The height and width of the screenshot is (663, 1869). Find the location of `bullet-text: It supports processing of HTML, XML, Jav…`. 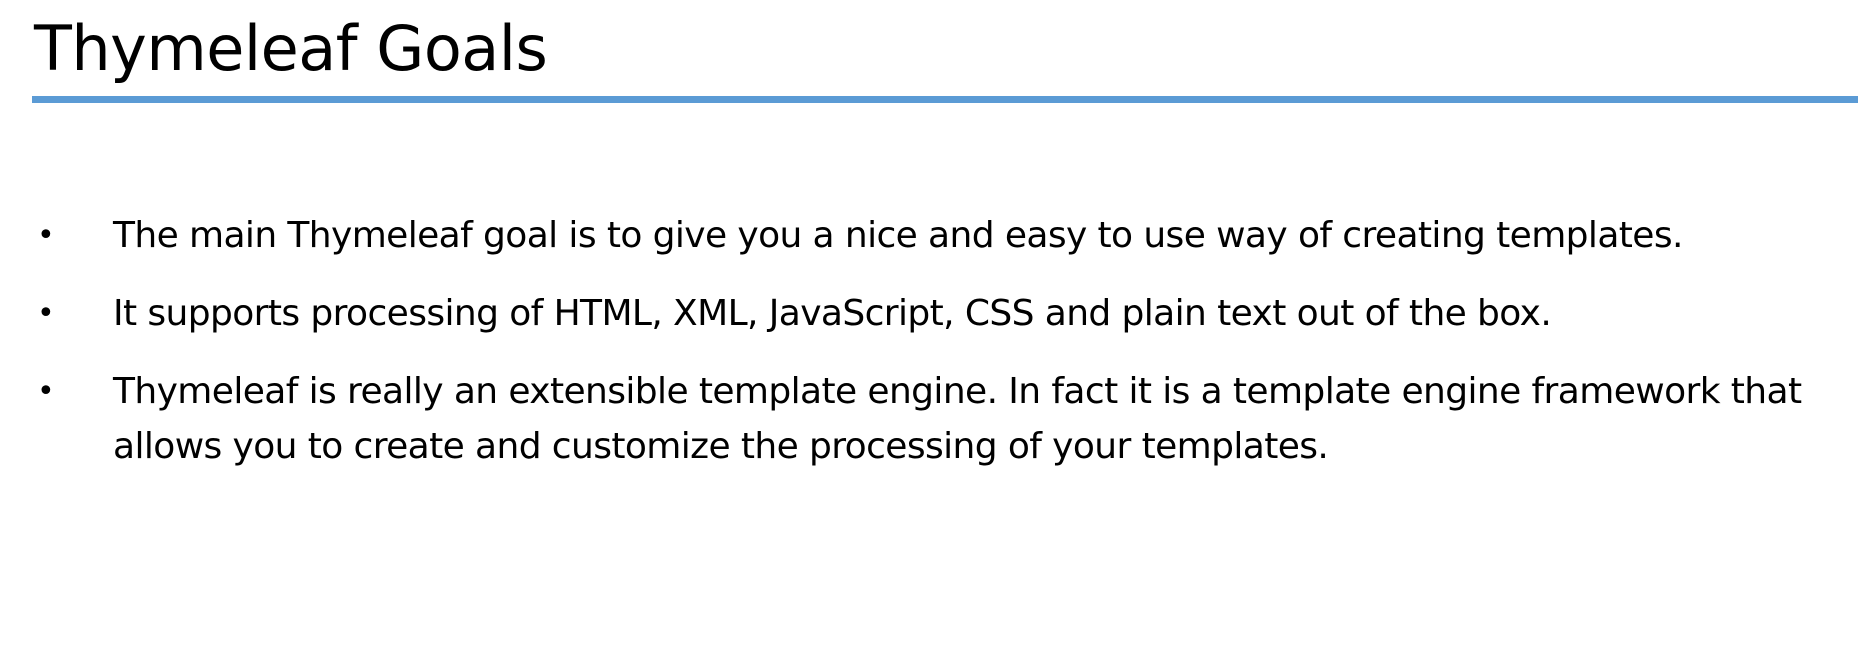

bullet-text: It supports processing of HTML, XML, Jav… is located at coordinates (832, 313).